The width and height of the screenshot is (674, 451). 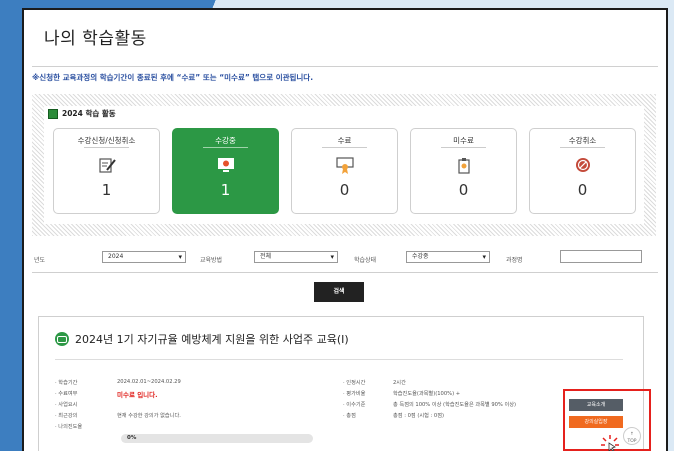 What do you see at coordinates (463, 165) in the screenshot?
I see `clipboard-warning-icon` at bounding box center [463, 165].